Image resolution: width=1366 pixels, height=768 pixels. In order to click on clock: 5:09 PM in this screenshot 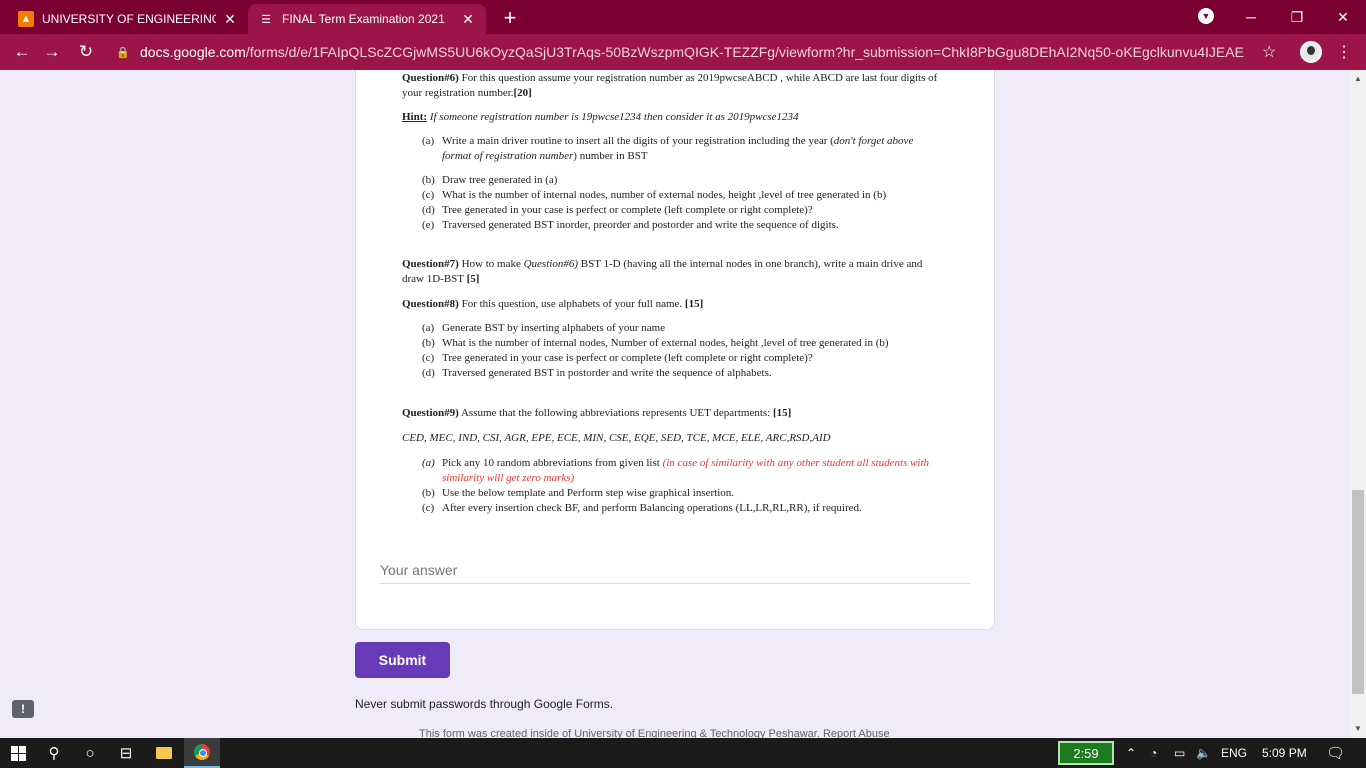, I will do `click(1284, 753)`.